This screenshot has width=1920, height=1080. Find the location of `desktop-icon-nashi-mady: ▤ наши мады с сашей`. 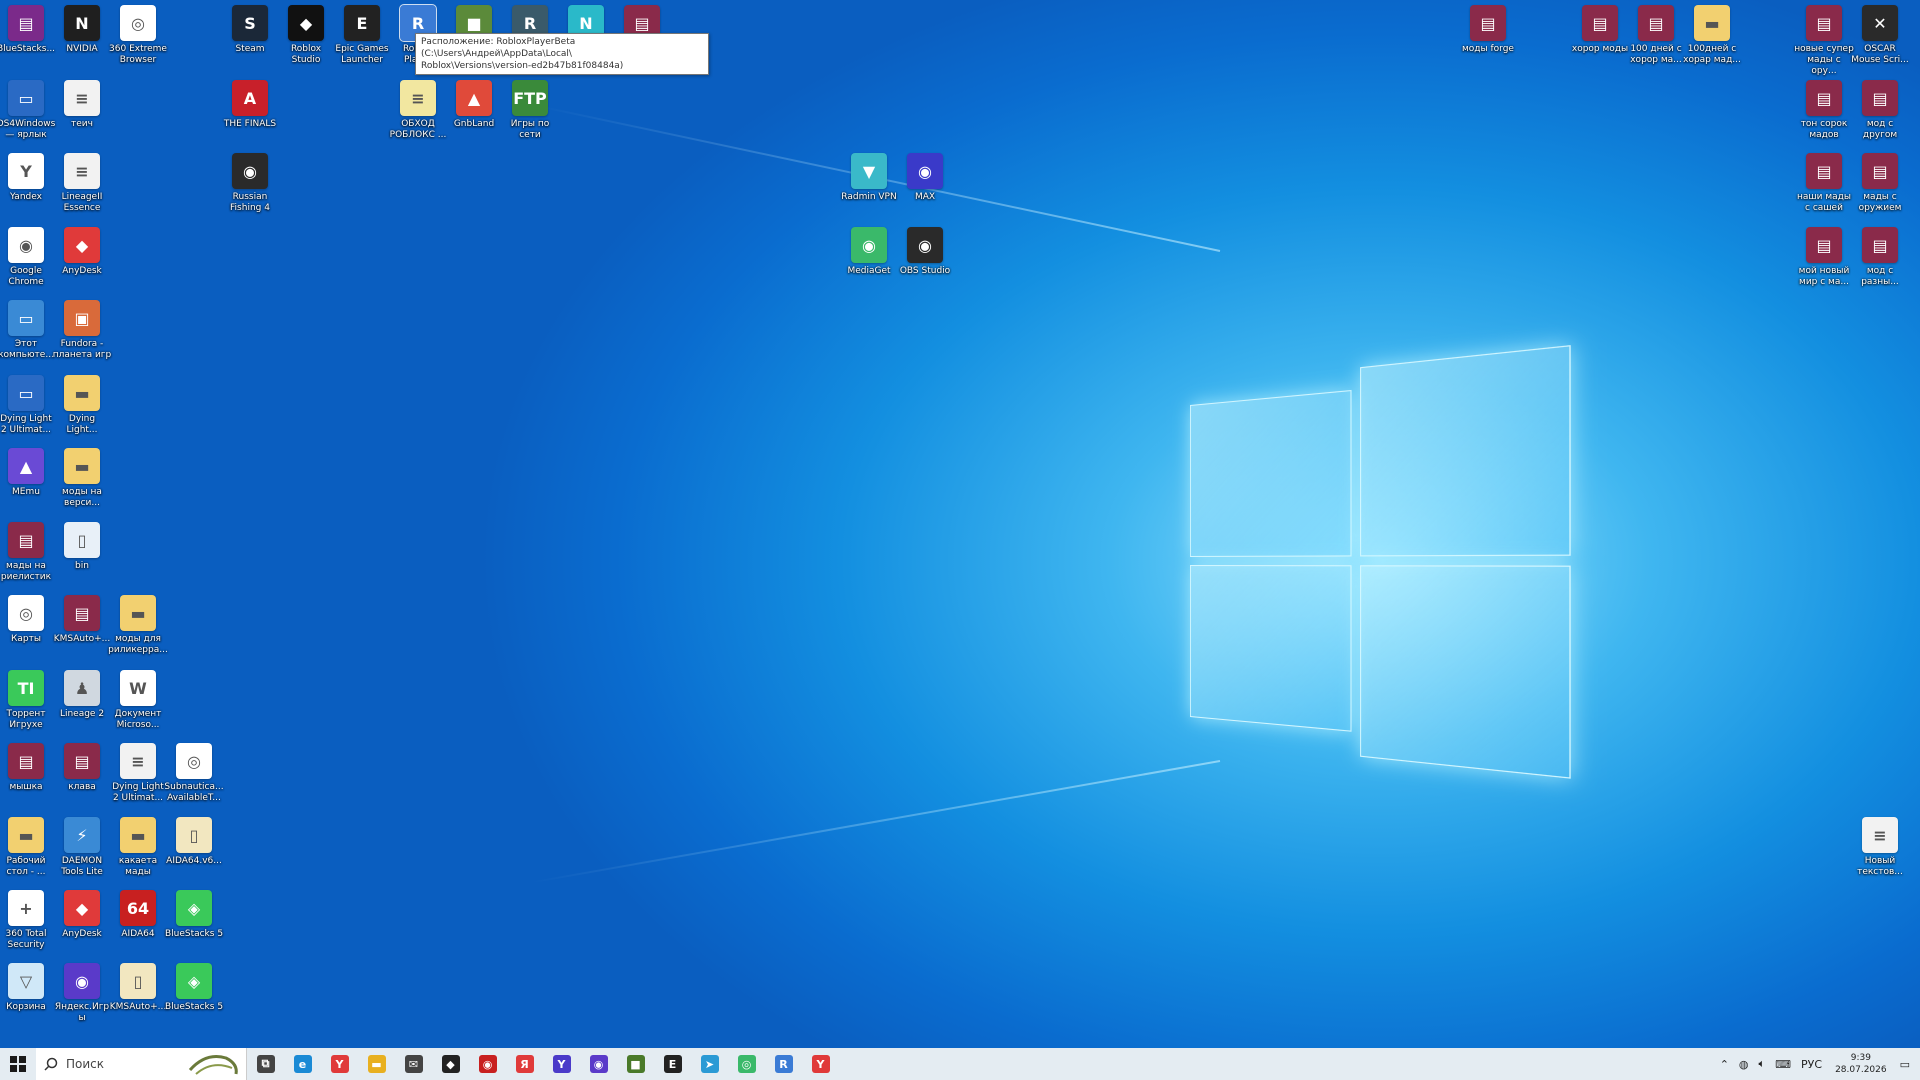

desktop-icon-nashi-mady: ▤ наши мады с сашей is located at coordinates (1824, 183).